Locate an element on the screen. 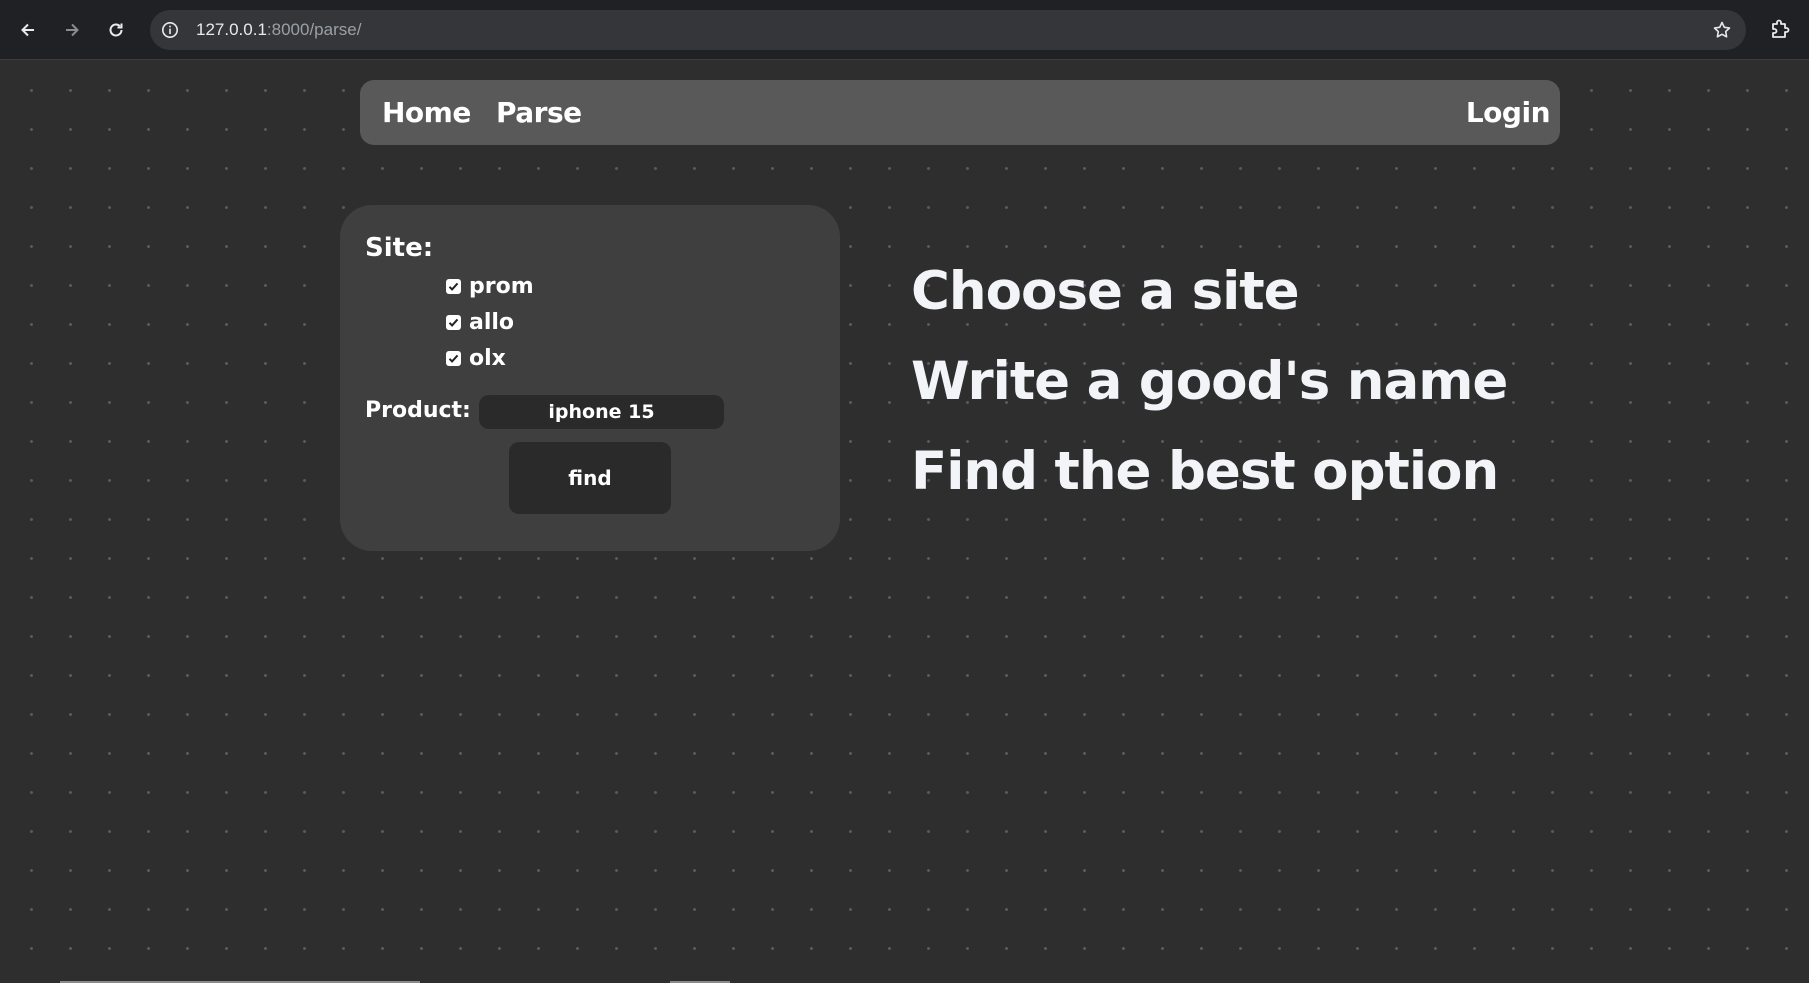  tagline-choose-site: Choose a site is located at coordinates (1105, 291).